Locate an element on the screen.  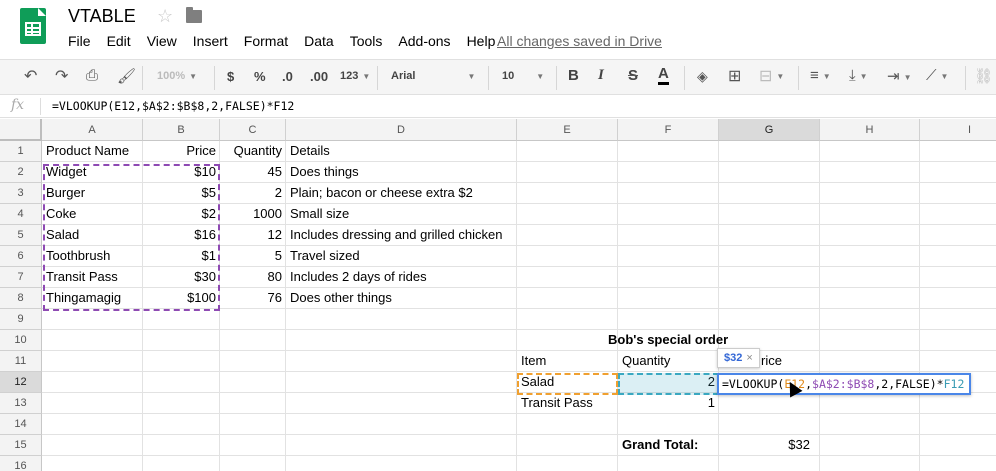
row-header-13: 13 is located at coordinates (21, 403).